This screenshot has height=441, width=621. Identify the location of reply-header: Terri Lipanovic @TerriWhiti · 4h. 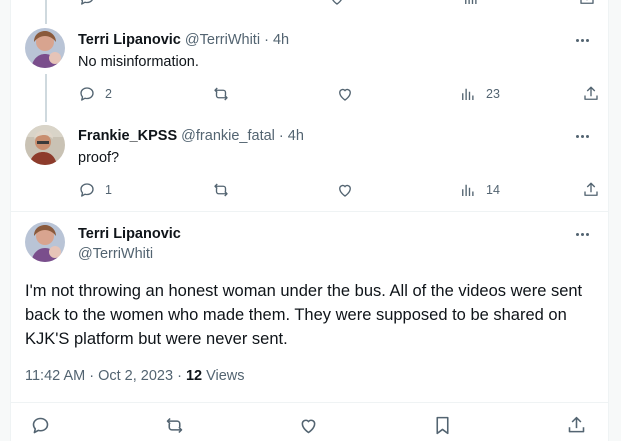
(183, 40).